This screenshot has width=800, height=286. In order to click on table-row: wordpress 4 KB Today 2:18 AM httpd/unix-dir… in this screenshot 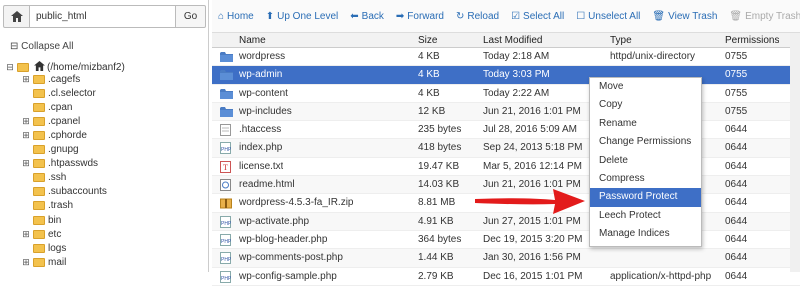, I will do `click(506, 57)`.